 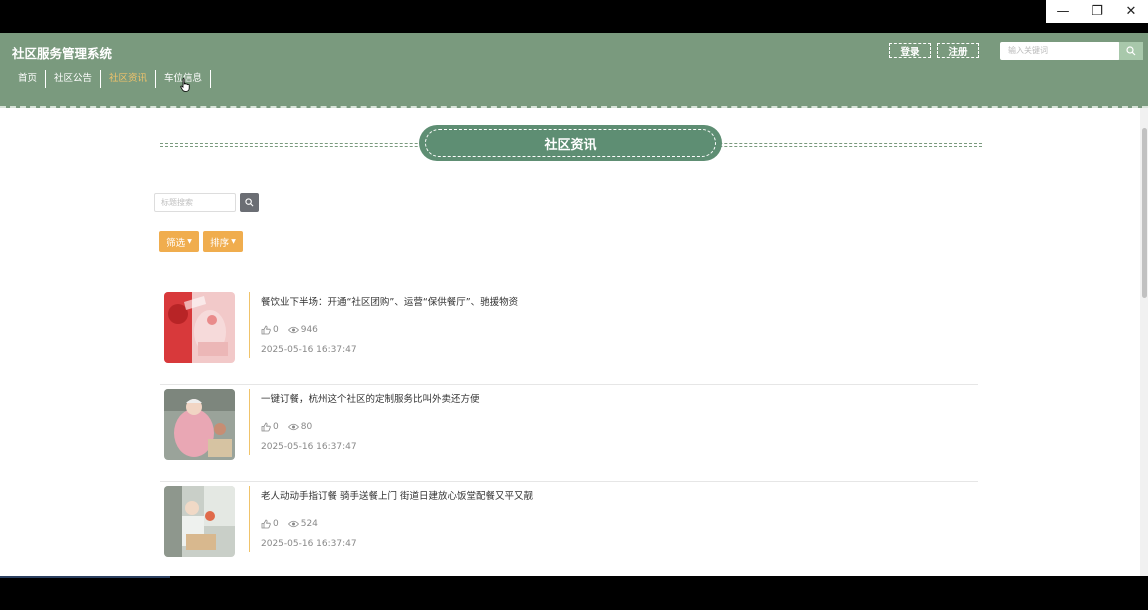 I want to click on filter-dropdown-button: 筛选 ▼, so click(x=179, y=241).